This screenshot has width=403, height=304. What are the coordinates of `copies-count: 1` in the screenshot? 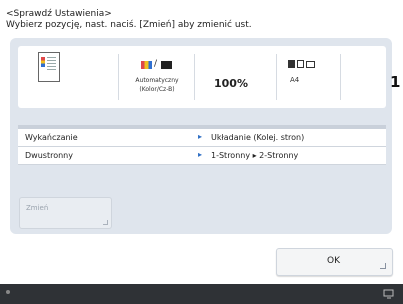 It's located at (395, 82).